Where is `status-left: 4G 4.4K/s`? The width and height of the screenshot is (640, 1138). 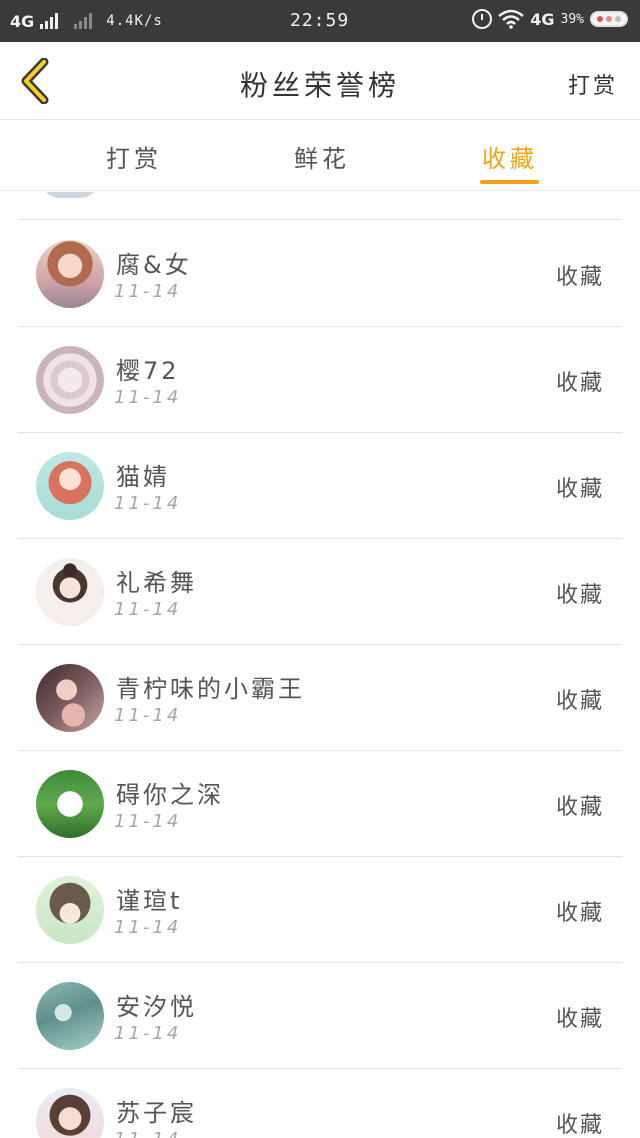 status-left: 4G 4.4K/s is located at coordinates (125, 21).